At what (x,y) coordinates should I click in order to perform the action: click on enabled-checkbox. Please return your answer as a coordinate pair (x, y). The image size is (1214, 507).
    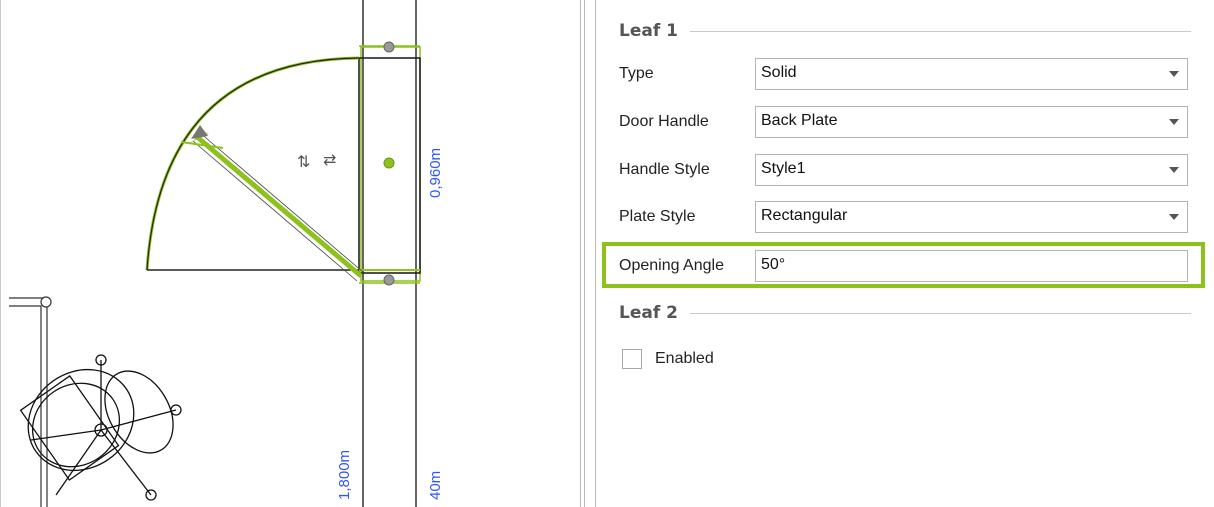
    Looking at the image, I should click on (632, 359).